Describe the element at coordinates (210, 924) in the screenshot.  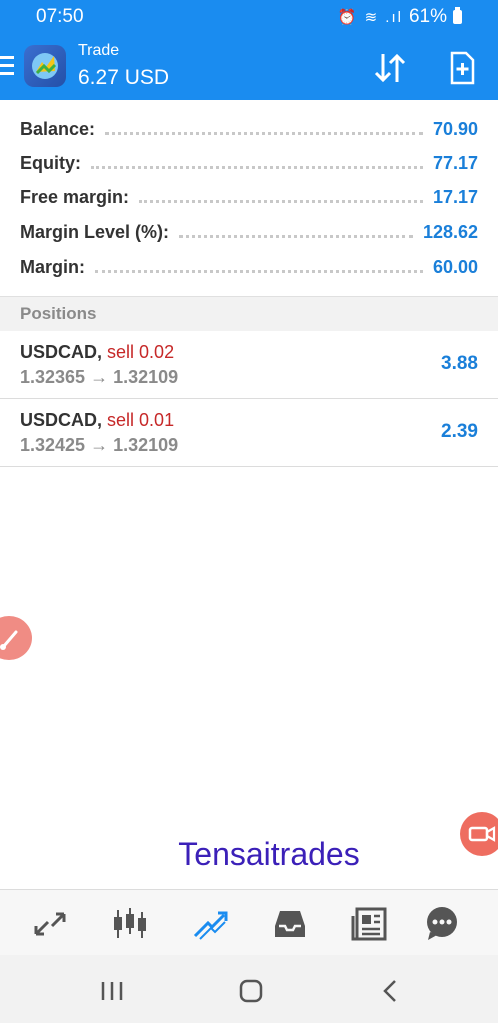
I see `trade-icon` at that location.